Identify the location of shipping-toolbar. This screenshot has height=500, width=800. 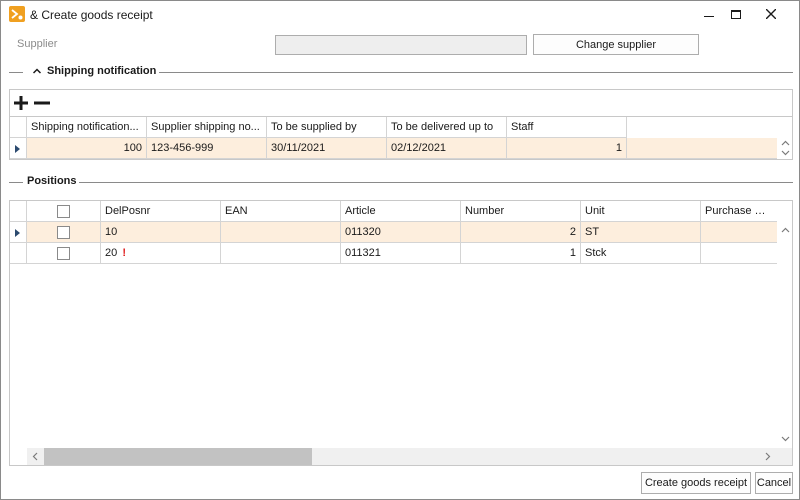
(401, 102).